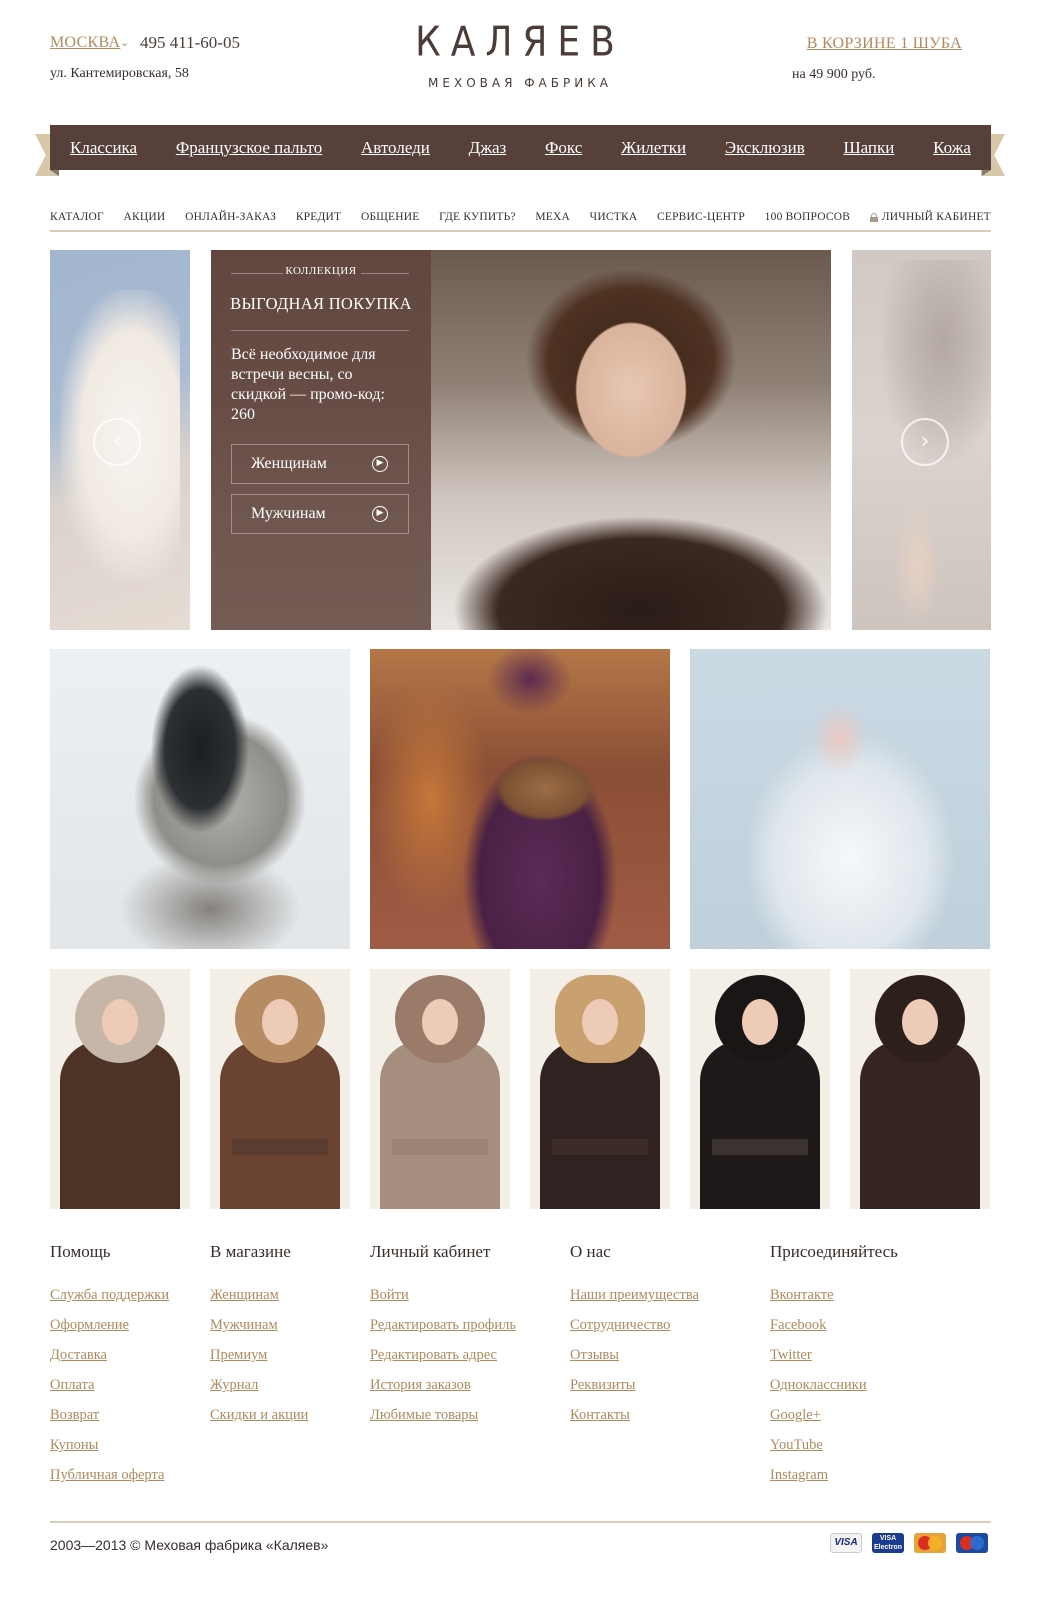  Describe the element at coordinates (590, 1251) in the screenshot. I see `footer-heading: О нас` at that location.